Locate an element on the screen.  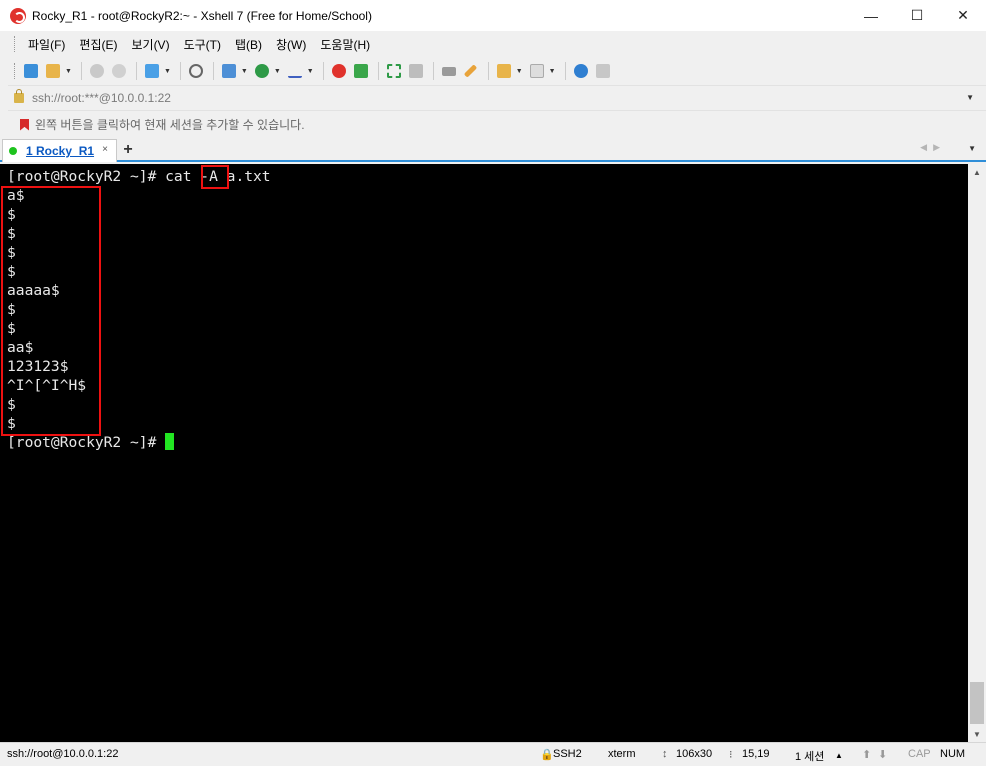
address-dropdown-icon: ▼ is located at coordinates (970, 97).